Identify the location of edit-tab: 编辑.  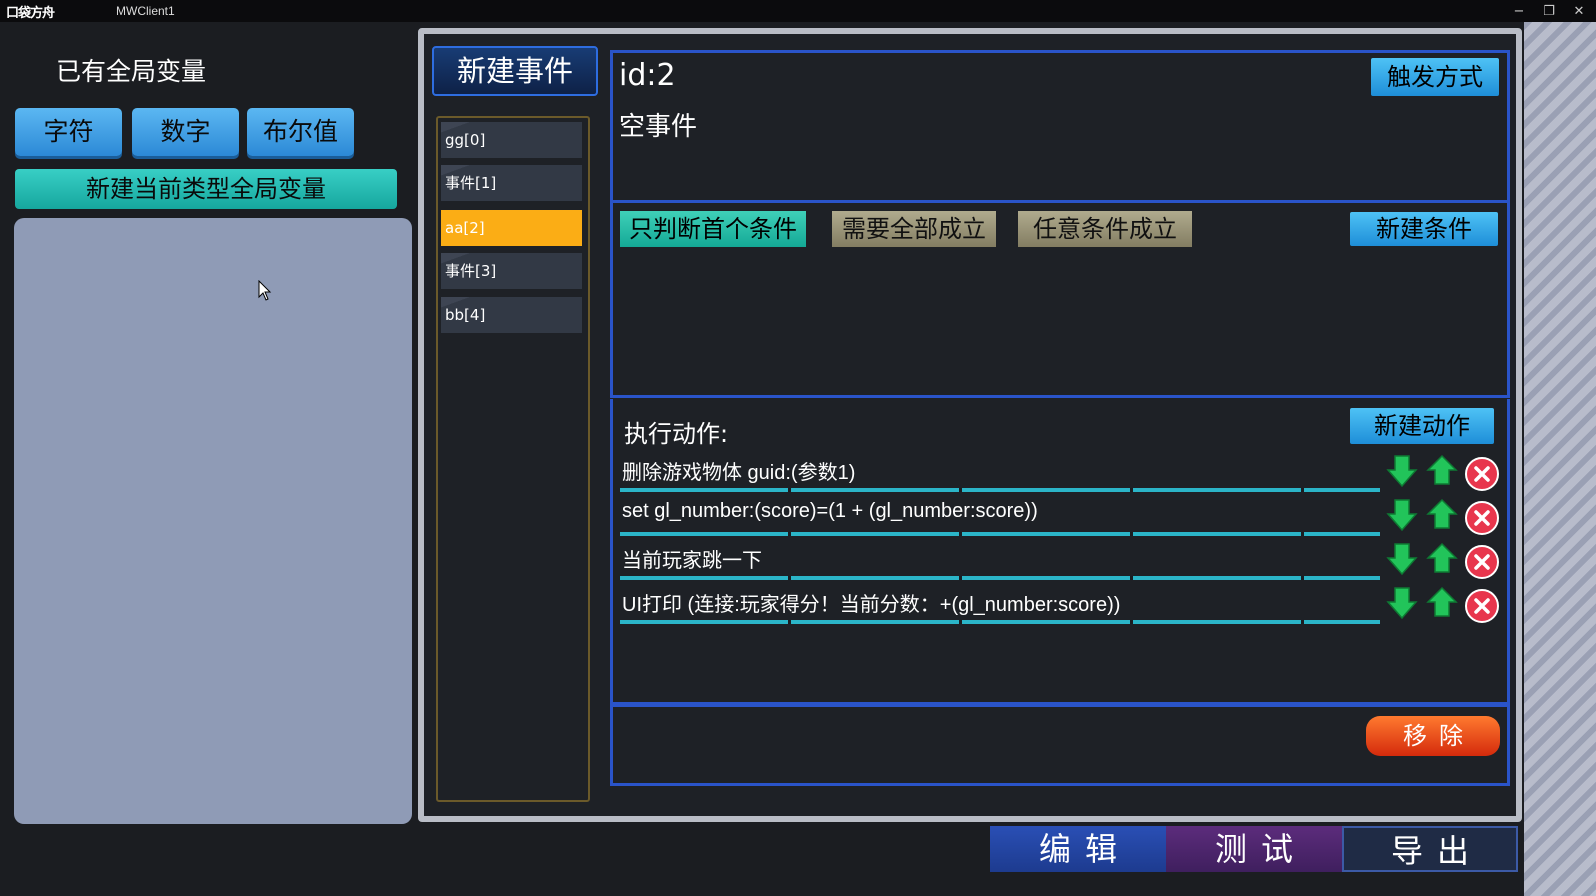
(1078, 849).